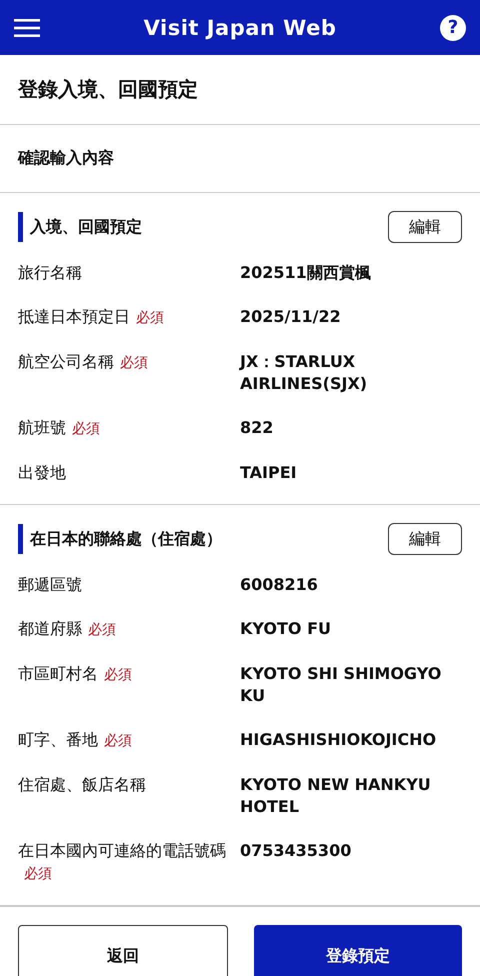  What do you see at coordinates (296, 850) in the screenshot?
I see `field-value: 0753435300` at bounding box center [296, 850].